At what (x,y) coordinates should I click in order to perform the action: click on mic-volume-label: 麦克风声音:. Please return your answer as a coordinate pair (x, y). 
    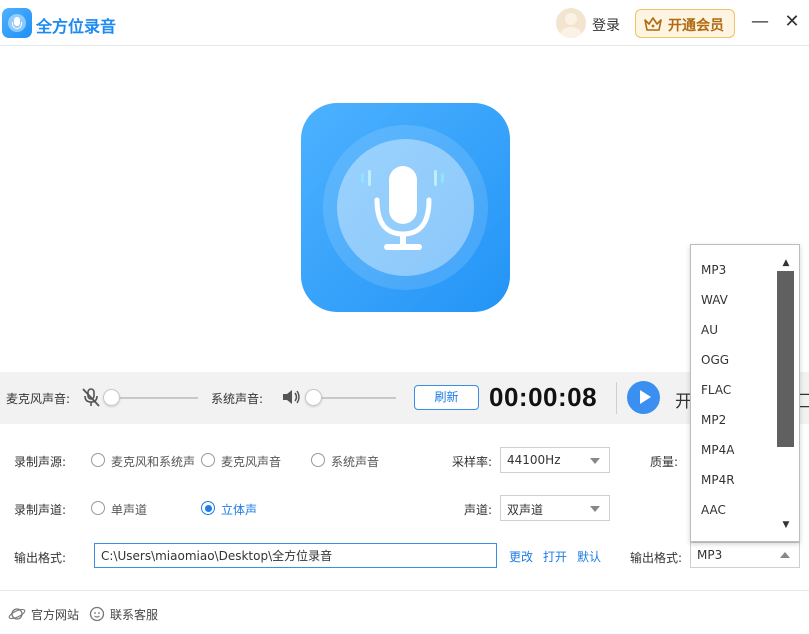
    Looking at the image, I should click on (38, 399).